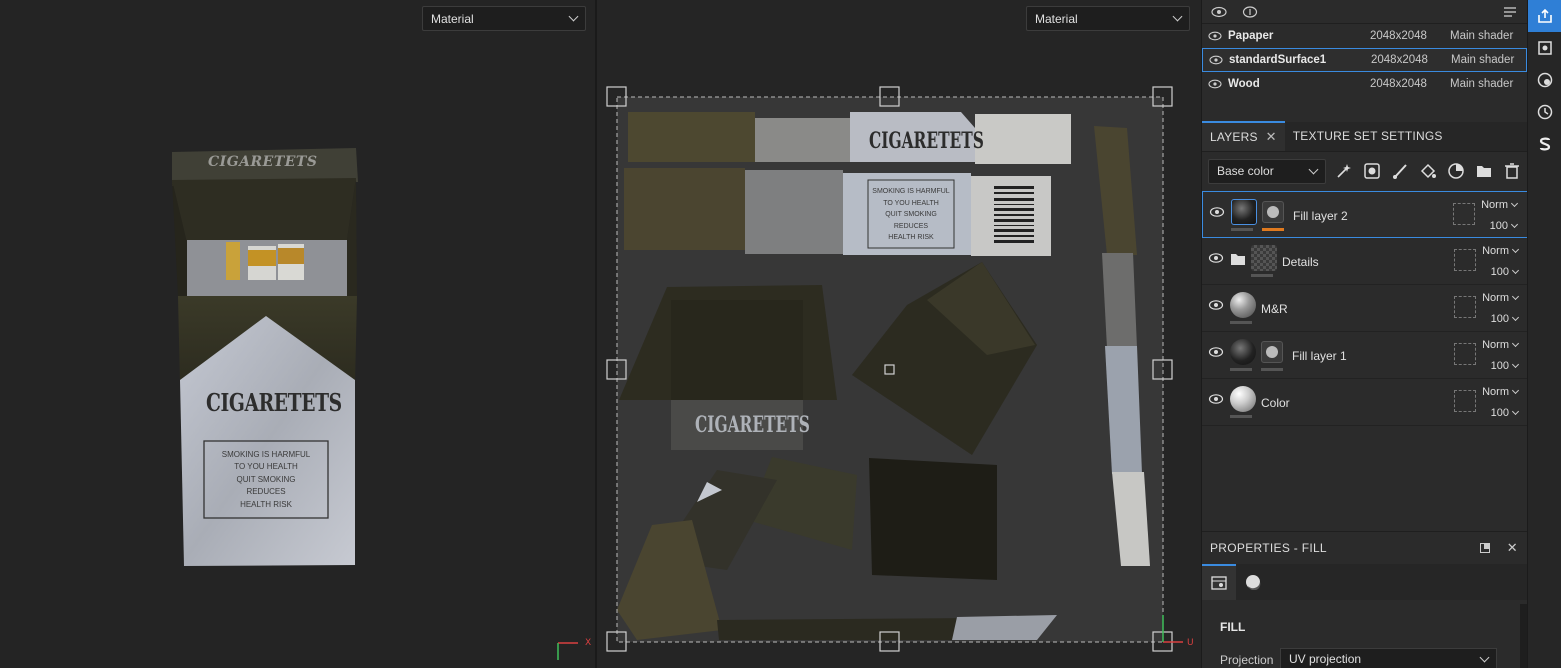 The width and height of the screenshot is (1561, 668). Describe the element at coordinates (1278, 60) in the screenshot. I see `texture-set-name: standardSurface1` at that location.